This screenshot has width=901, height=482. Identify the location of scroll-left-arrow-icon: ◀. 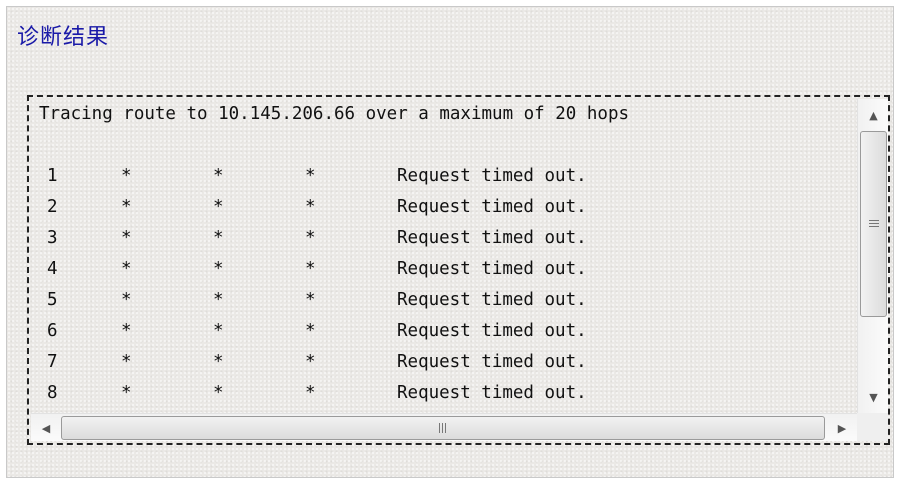
(46, 428).